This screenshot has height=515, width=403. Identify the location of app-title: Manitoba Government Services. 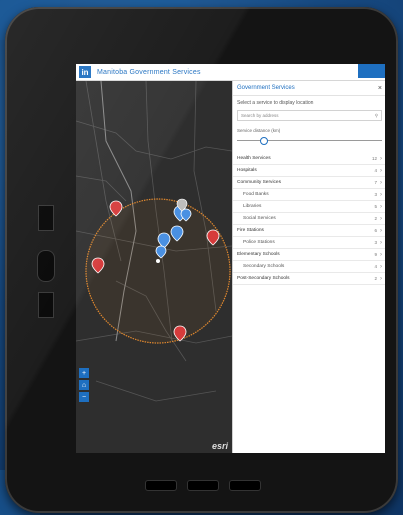
(149, 72).